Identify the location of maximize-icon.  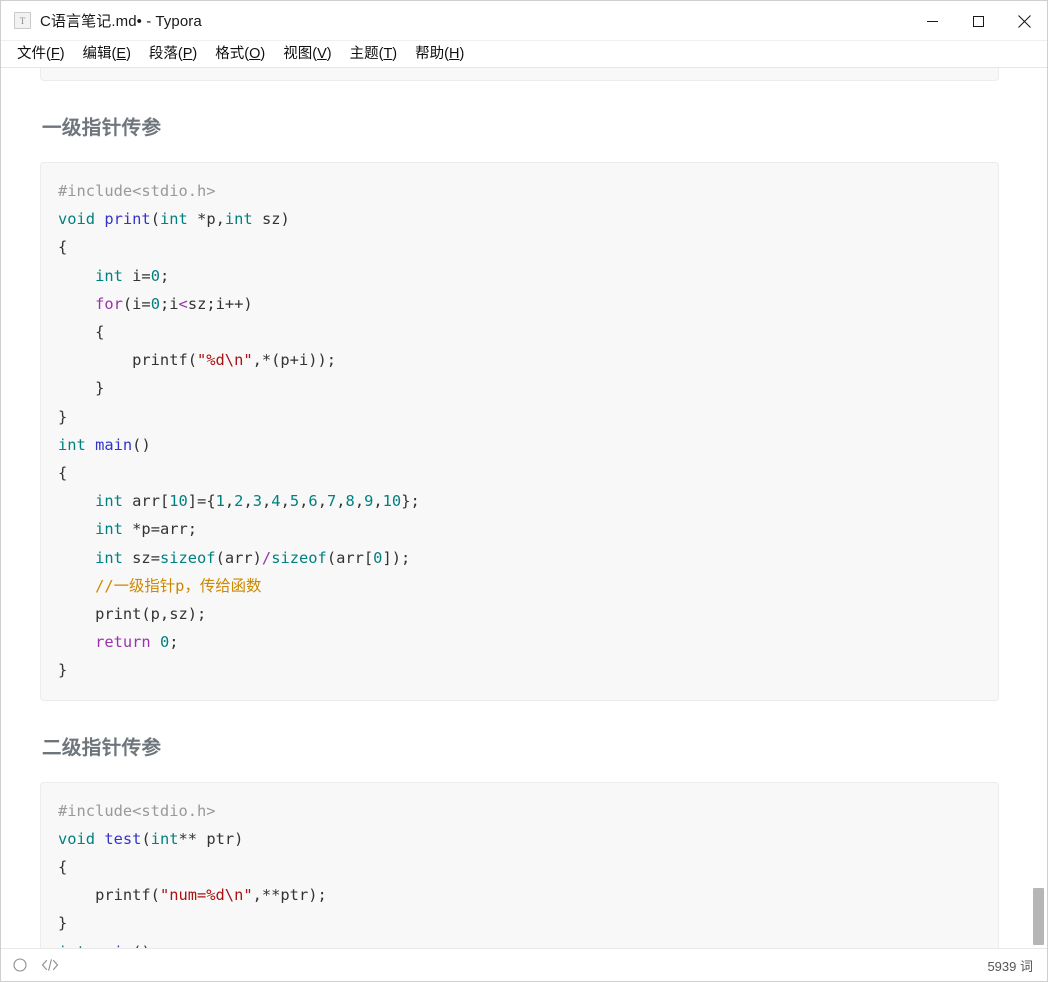
(978, 21).